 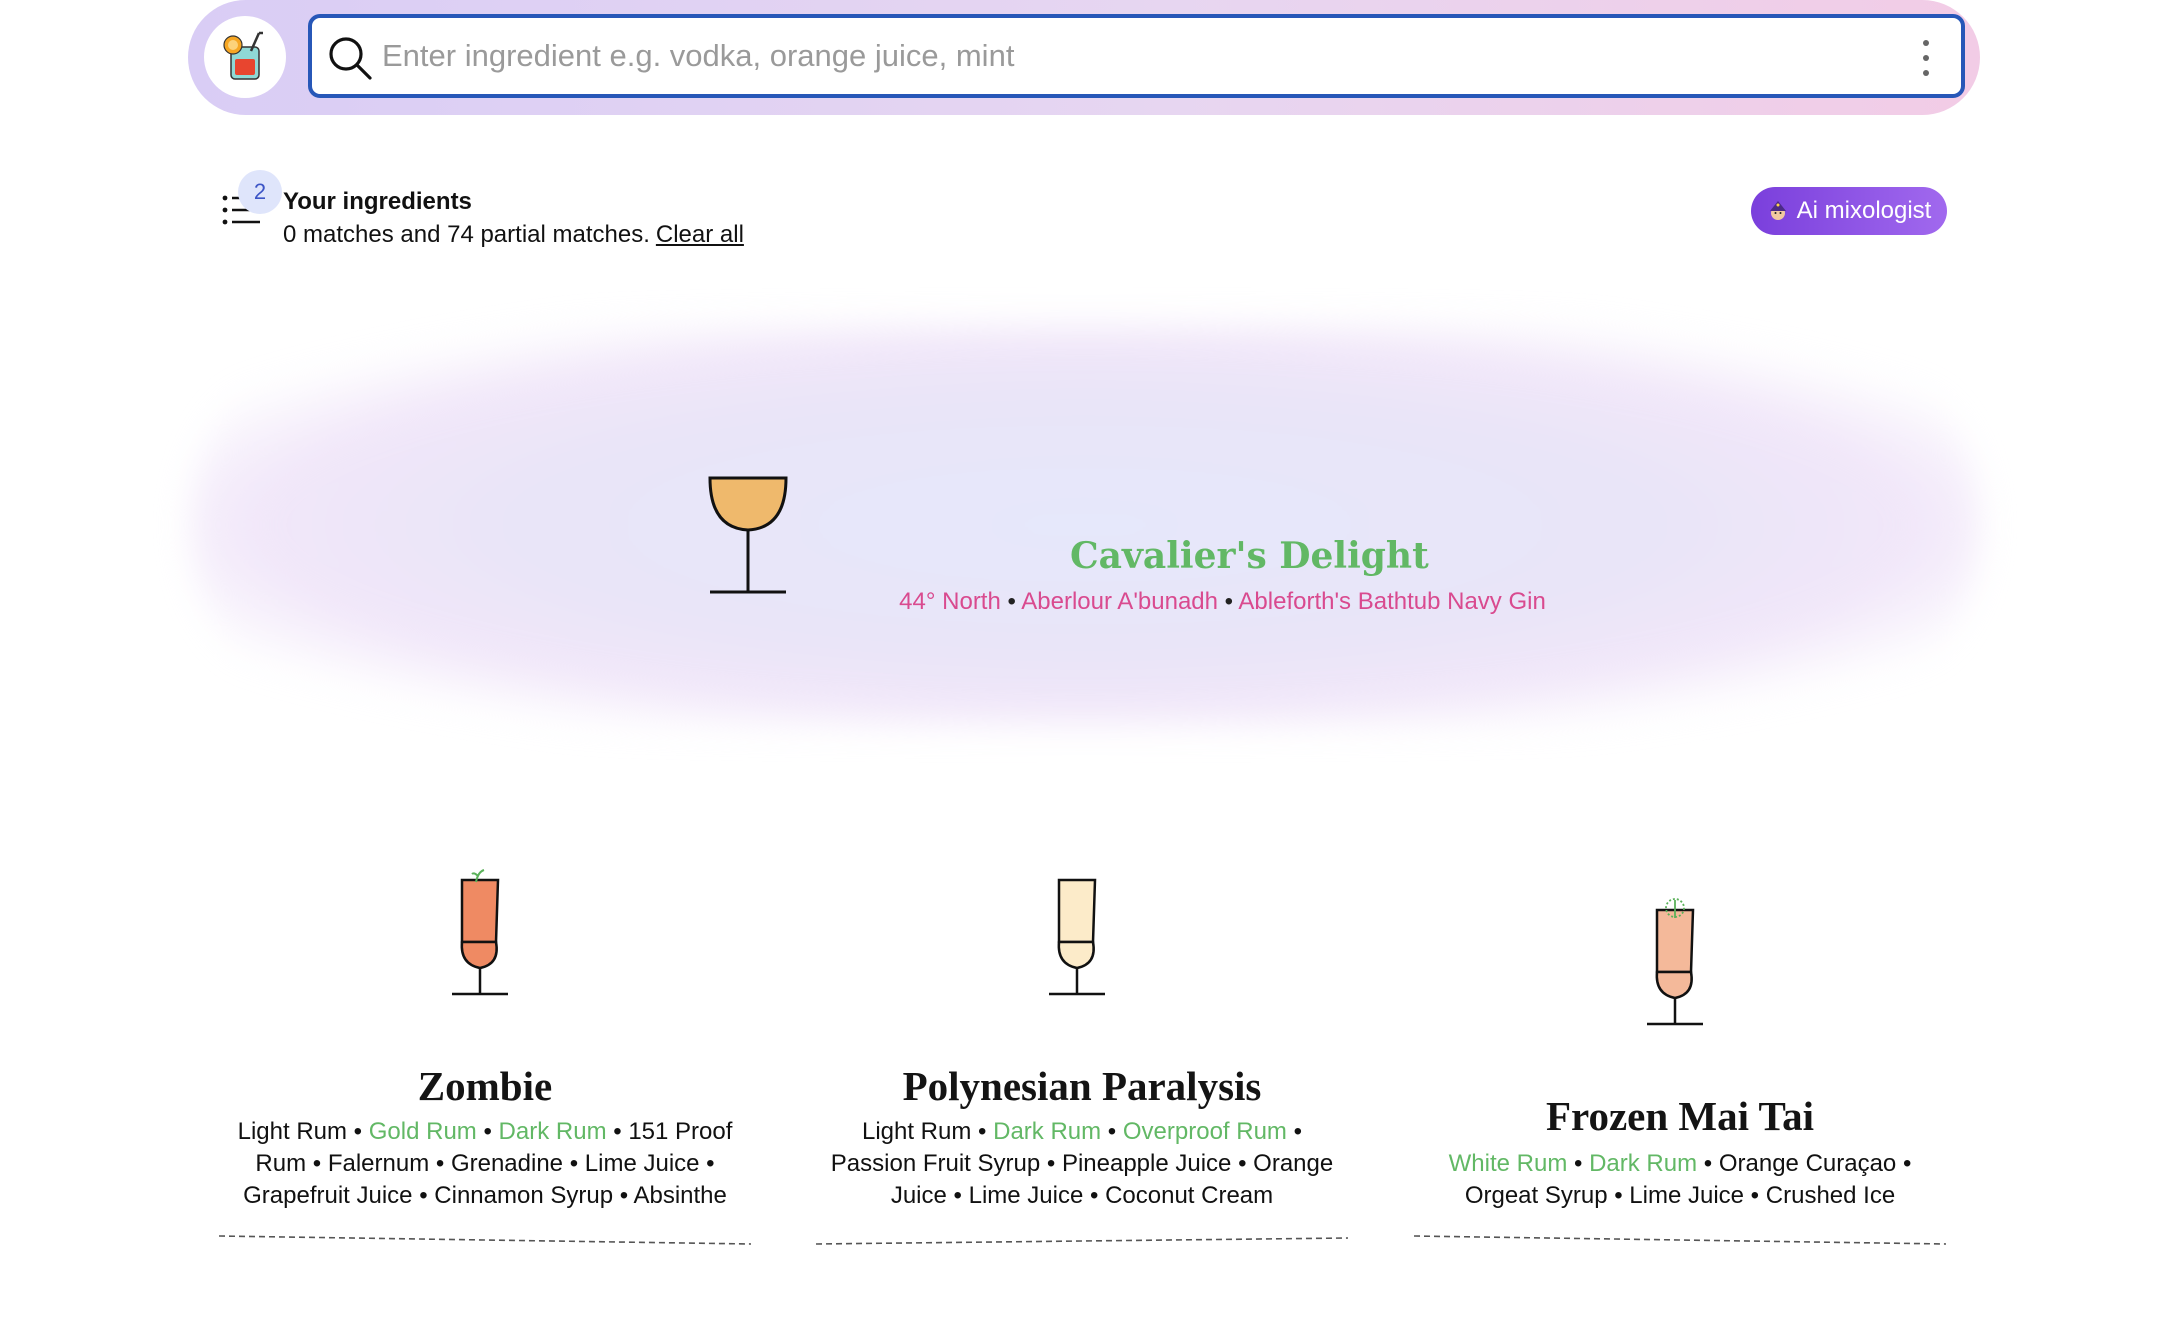 What do you see at coordinates (1807, 1163) in the screenshot?
I see `ingredient: Orange Curaçao` at bounding box center [1807, 1163].